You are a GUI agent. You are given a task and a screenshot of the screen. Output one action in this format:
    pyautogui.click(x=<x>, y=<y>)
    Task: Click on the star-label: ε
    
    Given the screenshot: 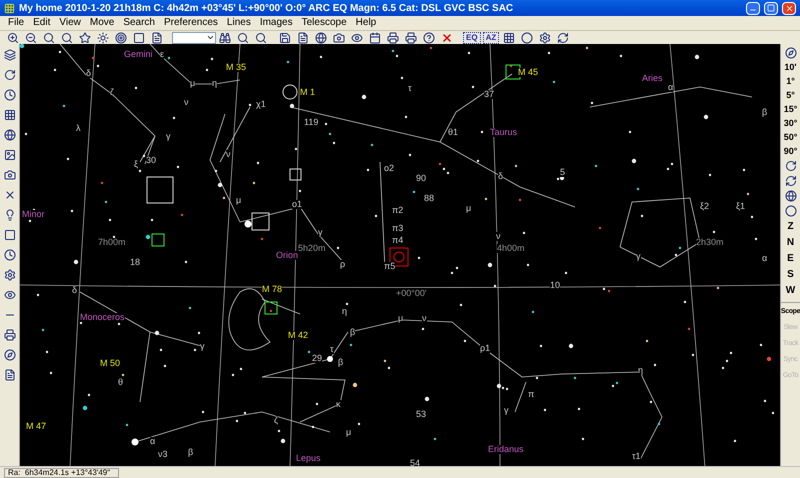 What is the action you would take?
    pyautogui.click(x=162, y=54)
    